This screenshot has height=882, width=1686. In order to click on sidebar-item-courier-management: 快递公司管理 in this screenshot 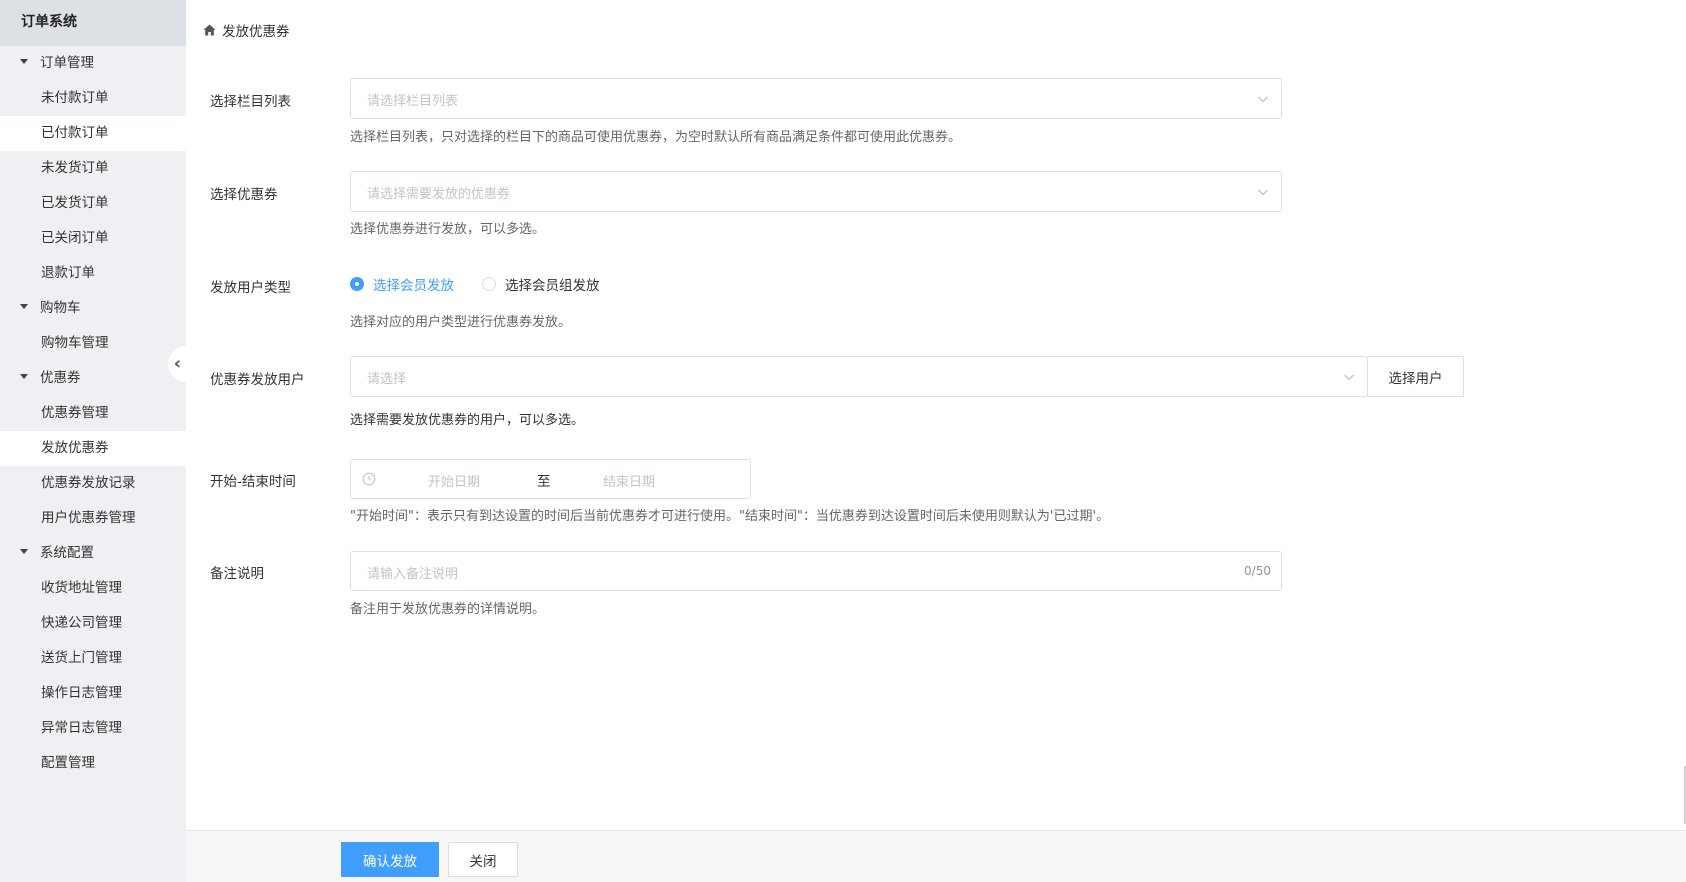, I will do `click(93, 623)`.